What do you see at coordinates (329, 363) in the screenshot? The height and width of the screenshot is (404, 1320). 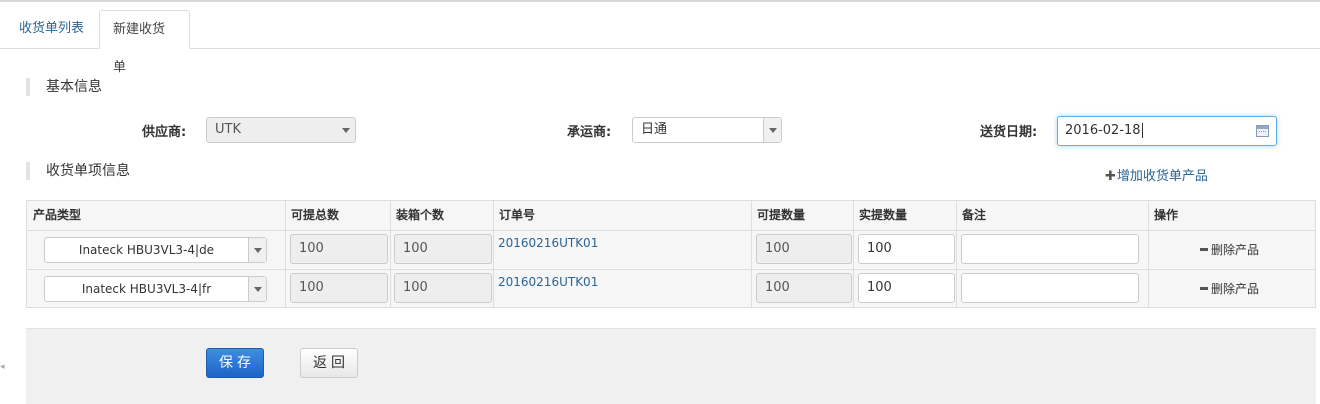 I see `back-button: 返回` at bounding box center [329, 363].